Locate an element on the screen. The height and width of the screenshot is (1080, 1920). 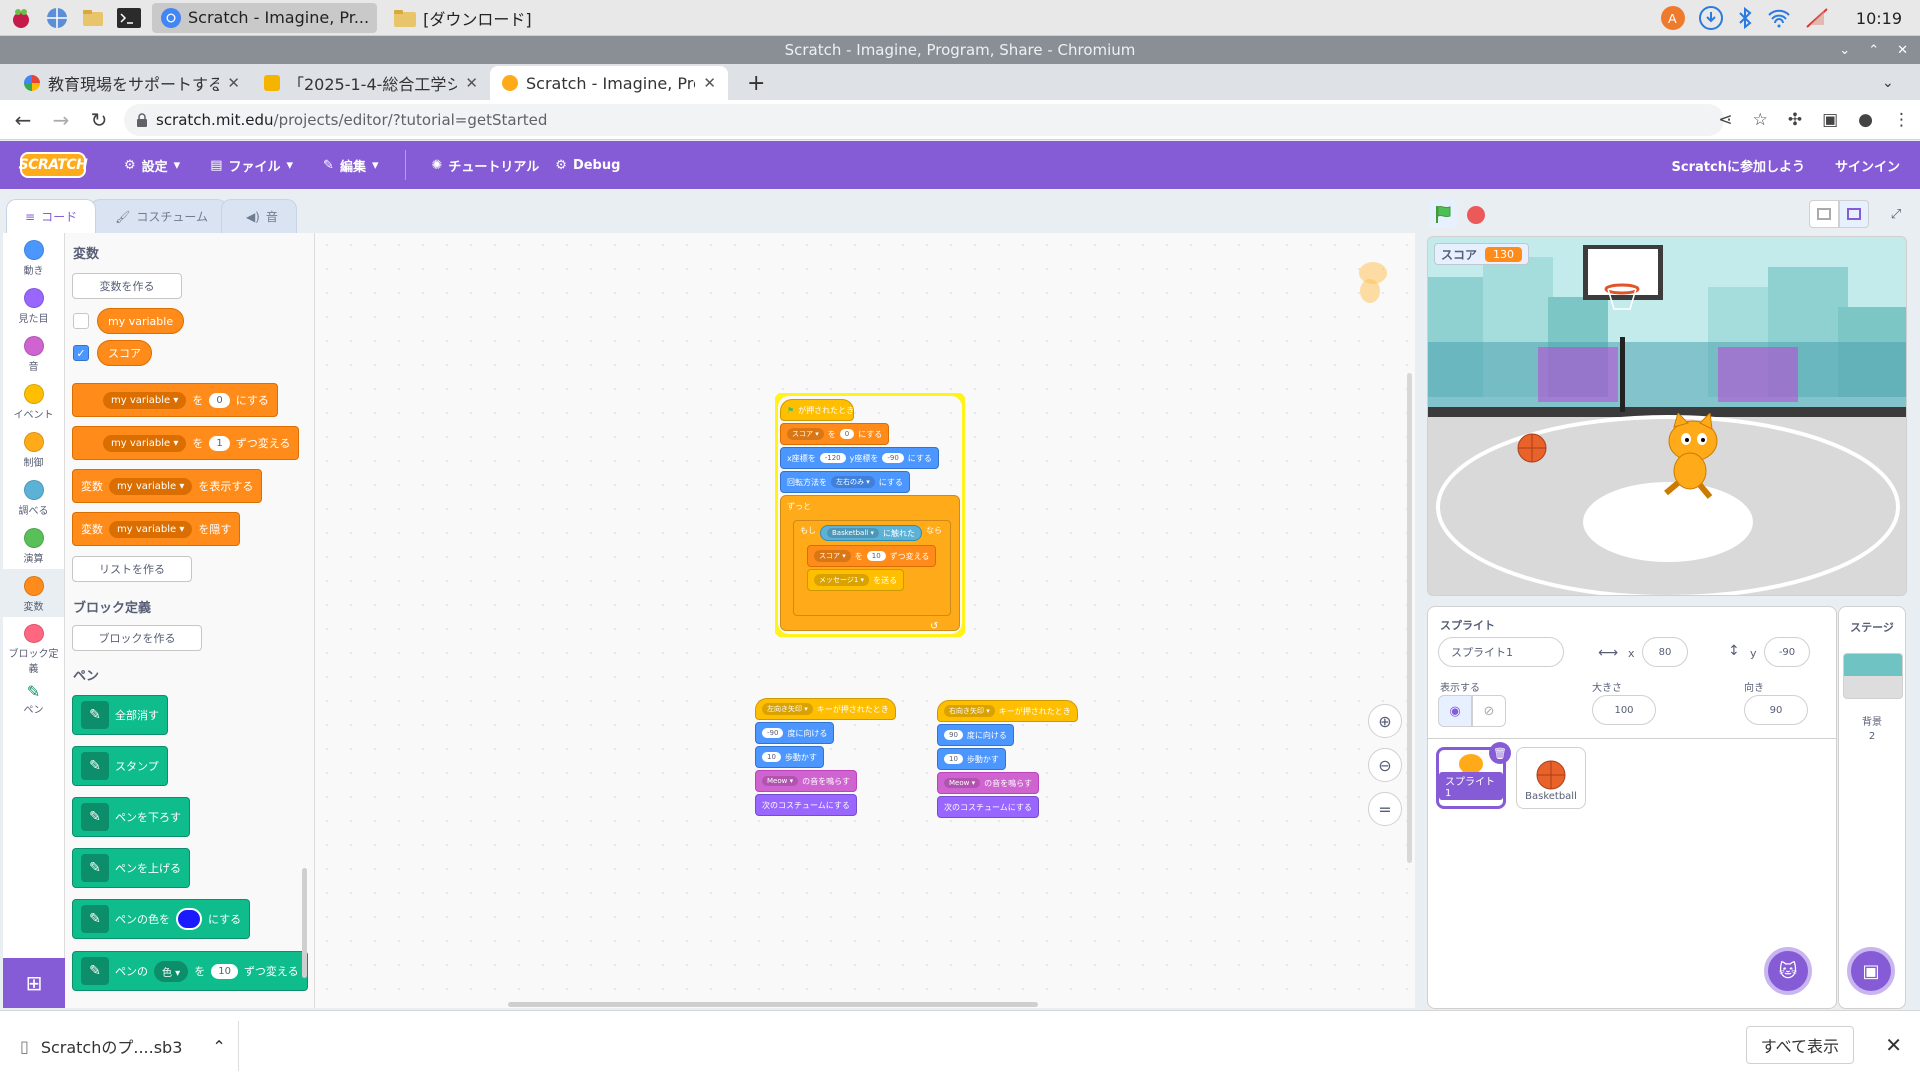
play-sound-block: Meow ▾ の音を鳴らす is located at coordinates (988, 783).